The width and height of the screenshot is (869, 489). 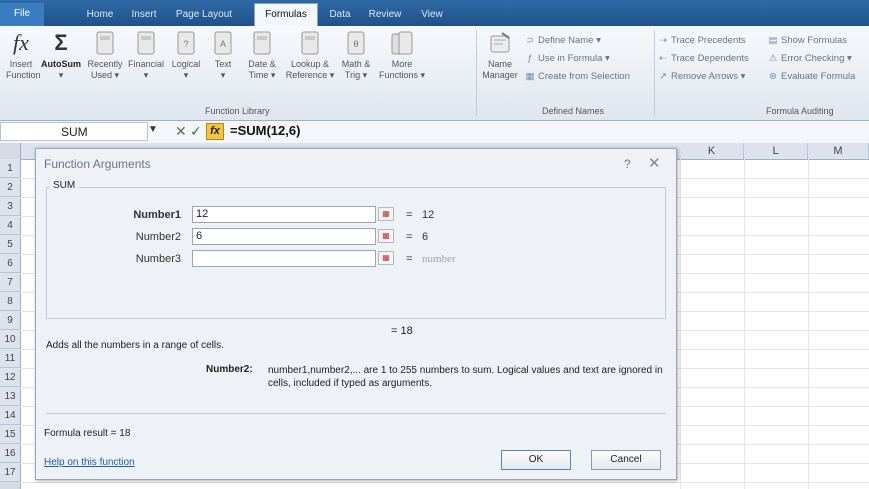 I want to click on tab-formulas: Formulas, so click(x=286, y=15).